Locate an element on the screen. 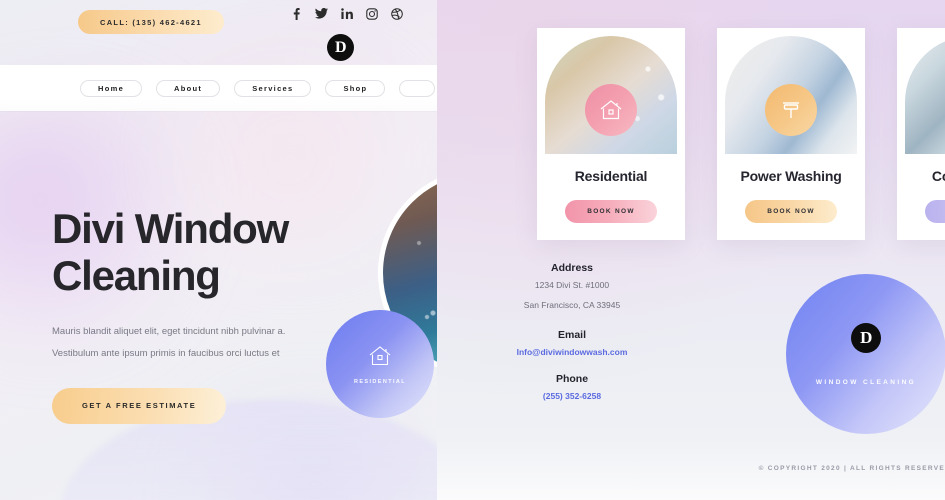  address-line-2: San Francisco, CA 33945 is located at coordinates (572, 304).